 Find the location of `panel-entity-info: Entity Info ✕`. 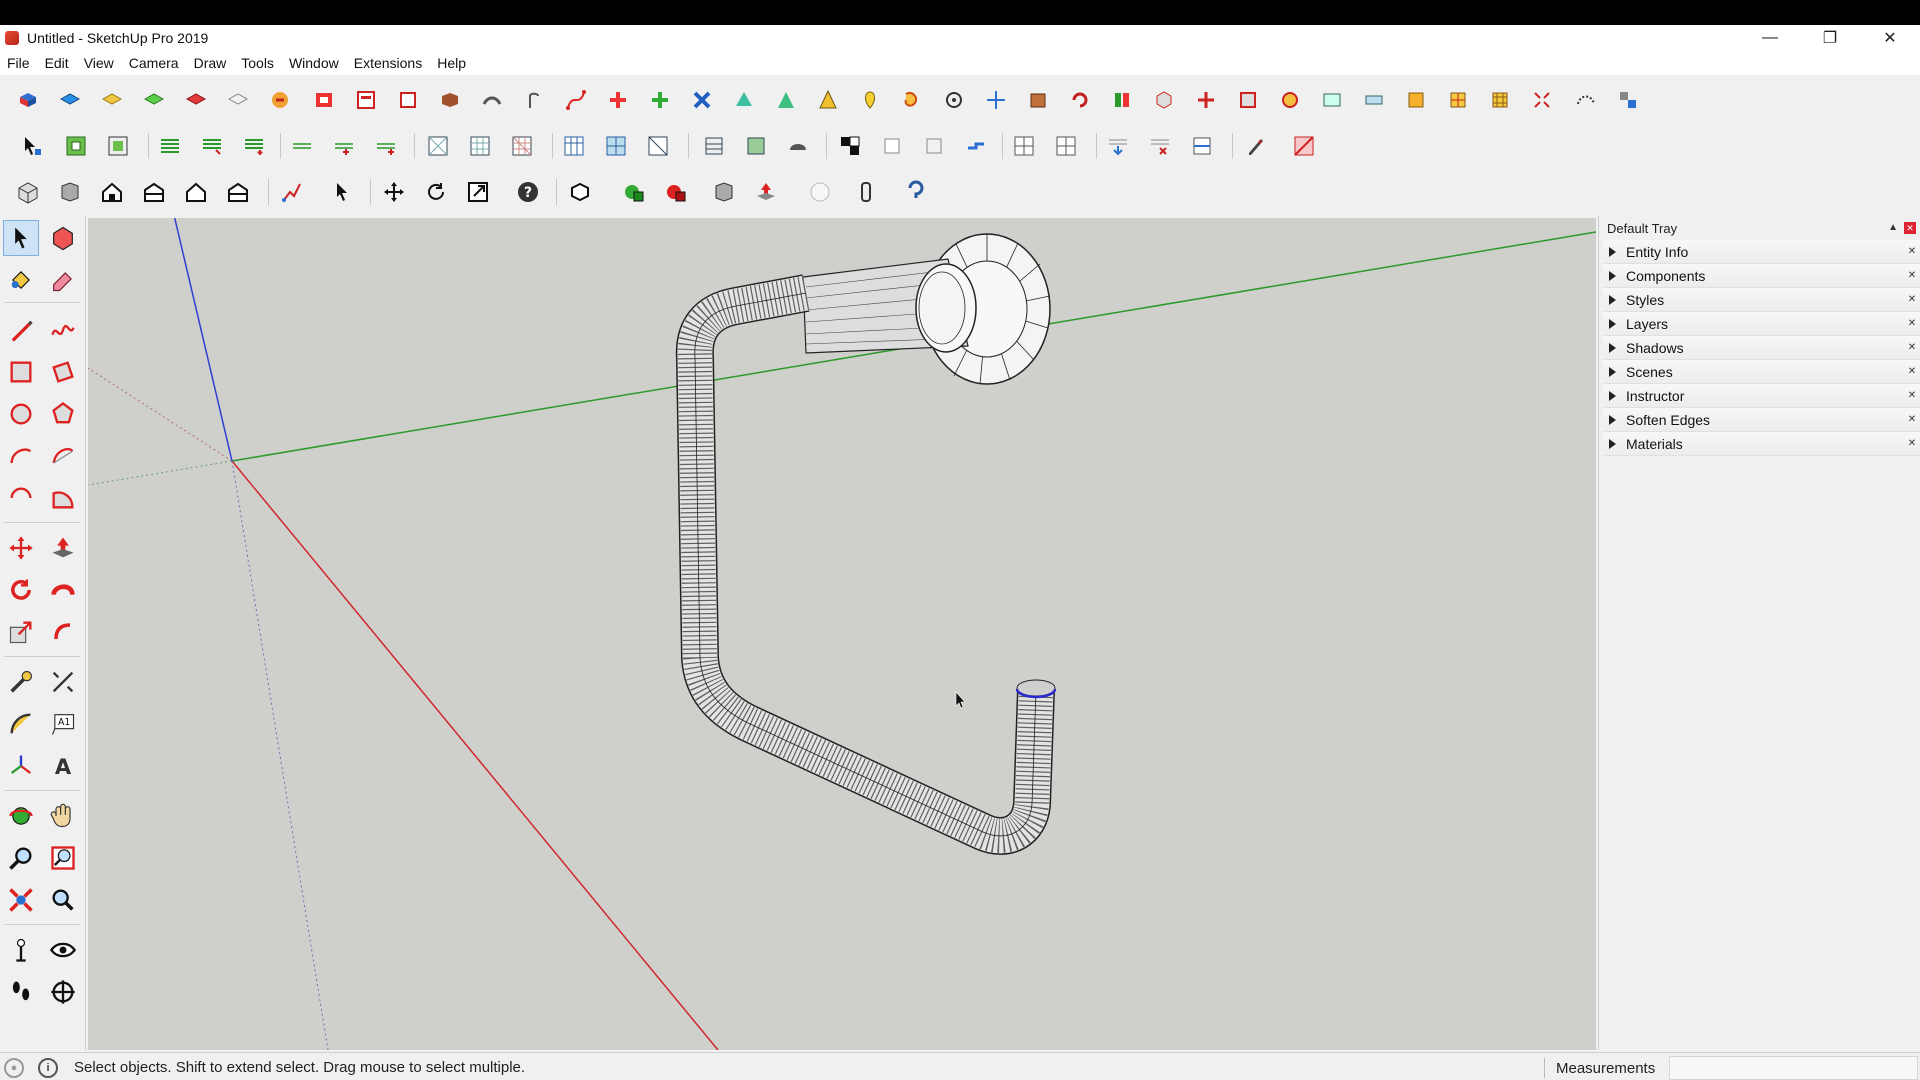

panel-entity-info: Entity Info ✕ is located at coordinates (1761, 252).